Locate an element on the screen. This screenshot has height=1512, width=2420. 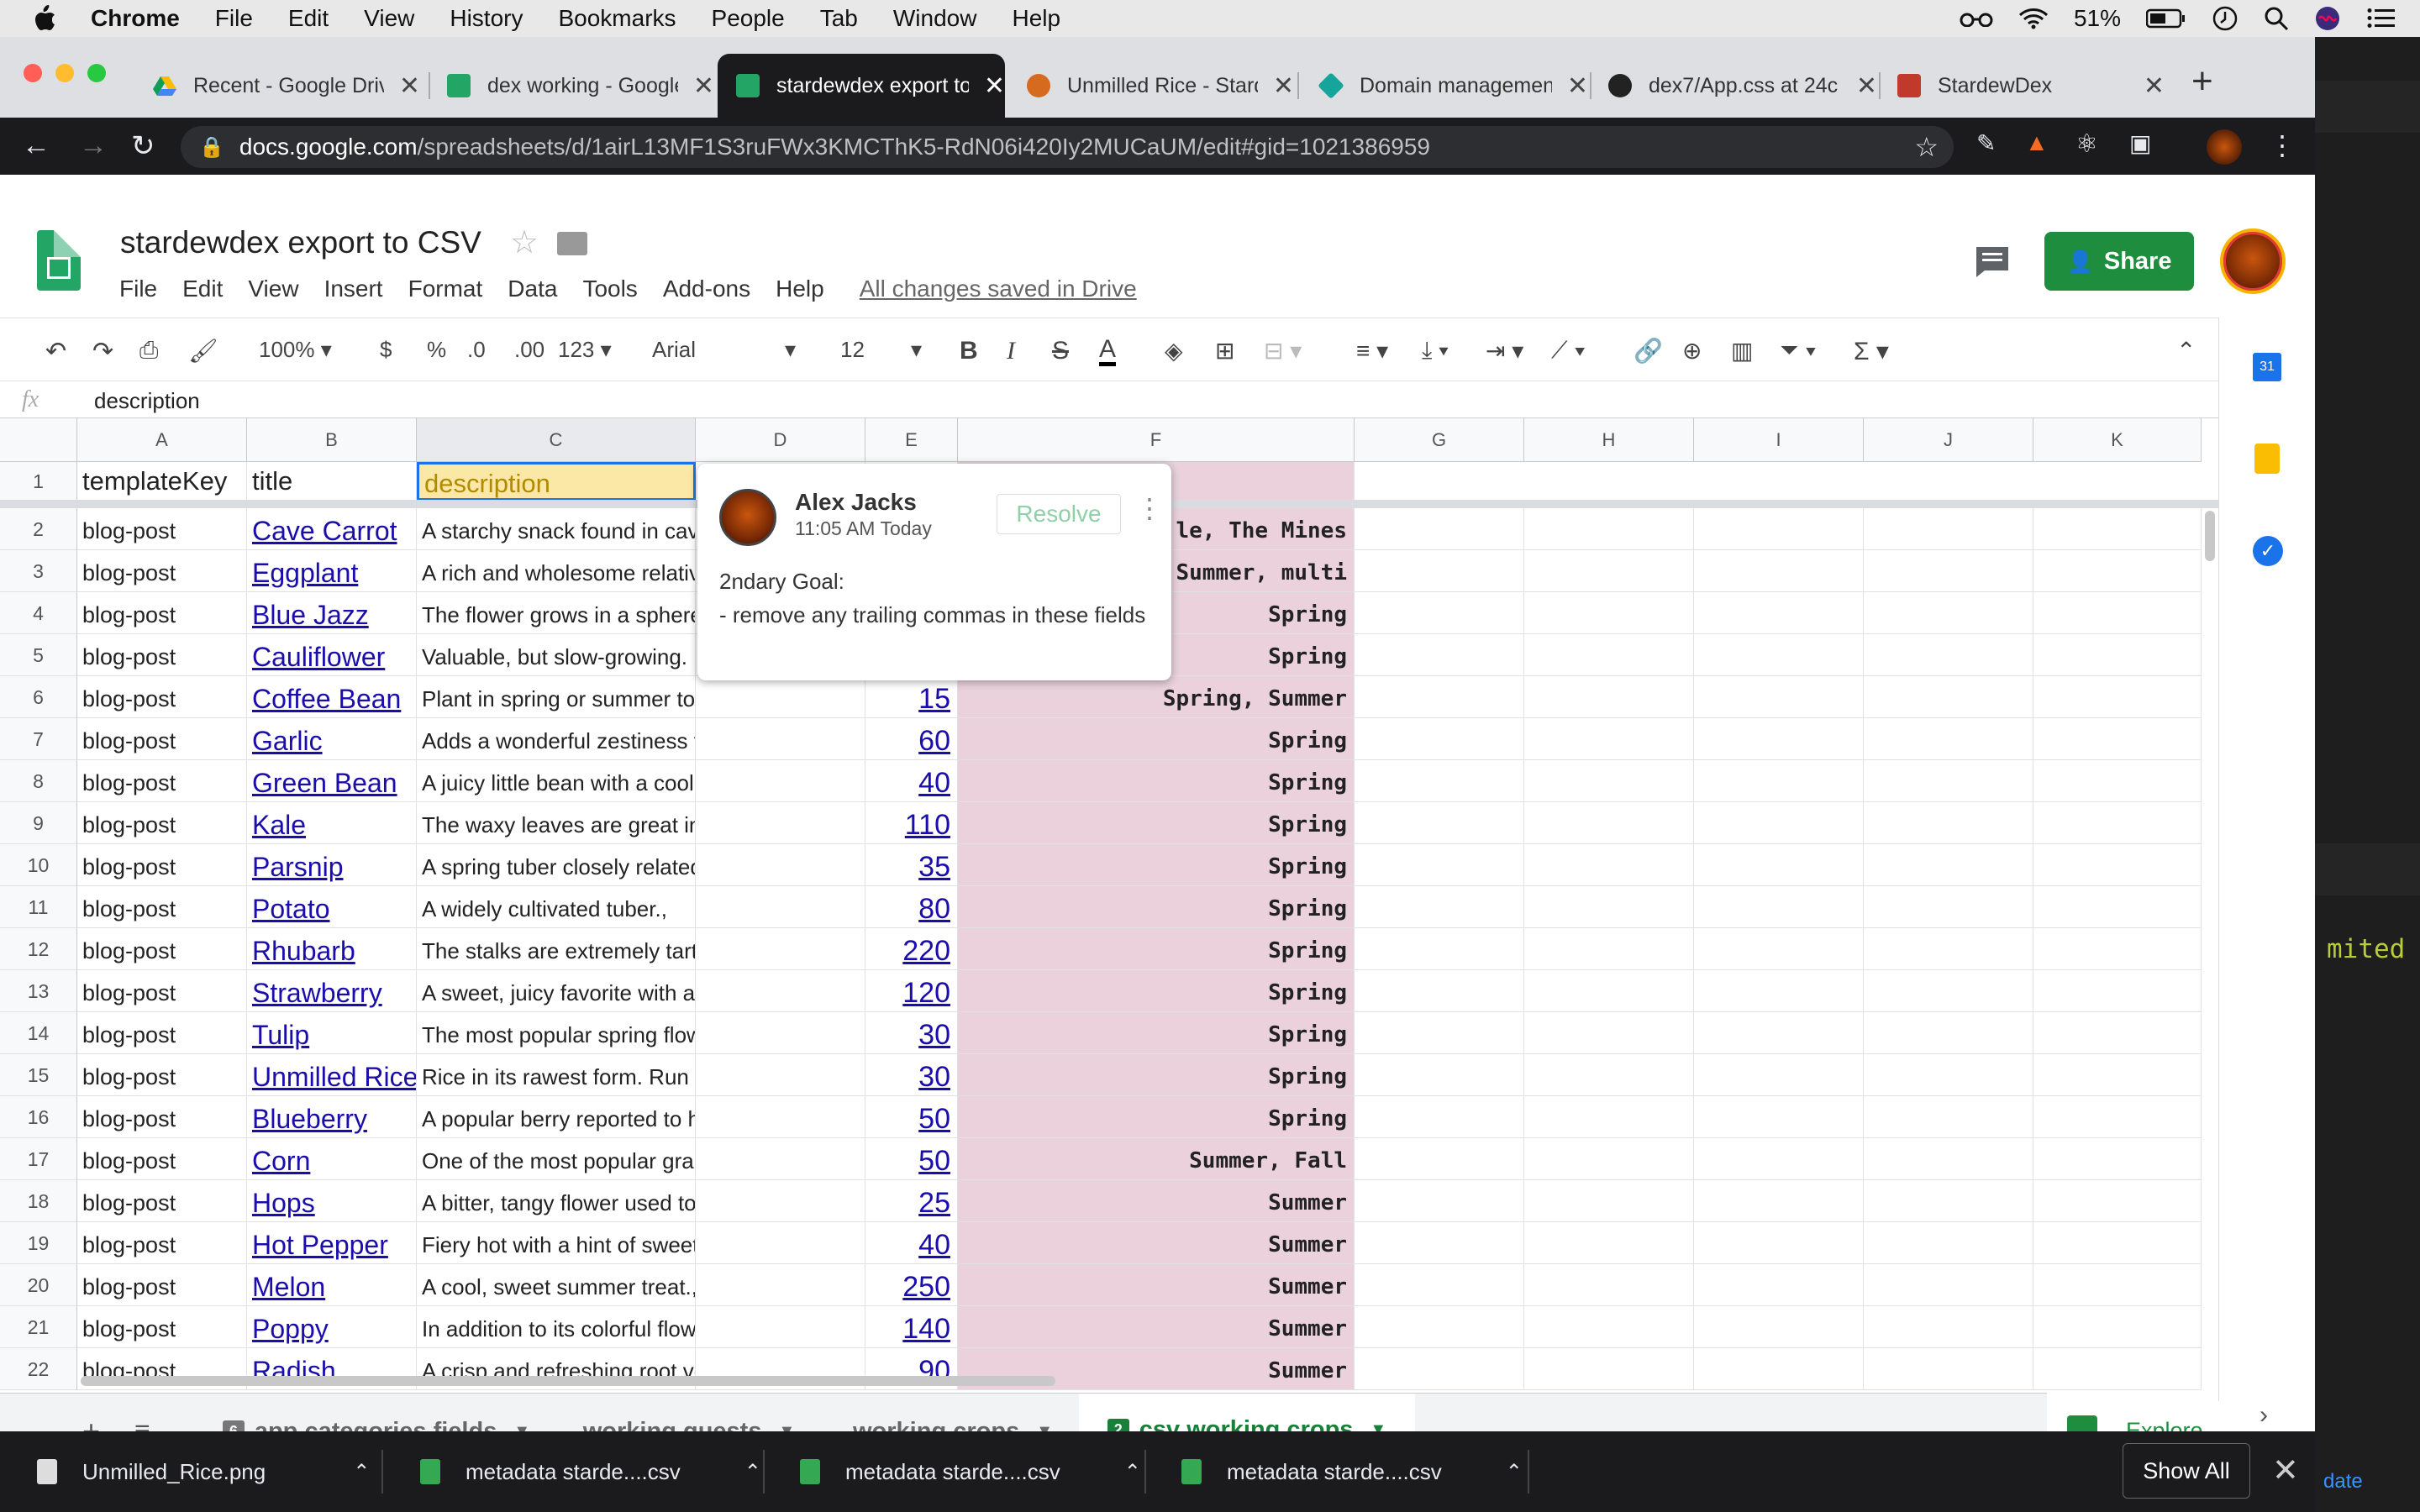
cell-b: Coffee Bean is located at coordinates (332, 697).